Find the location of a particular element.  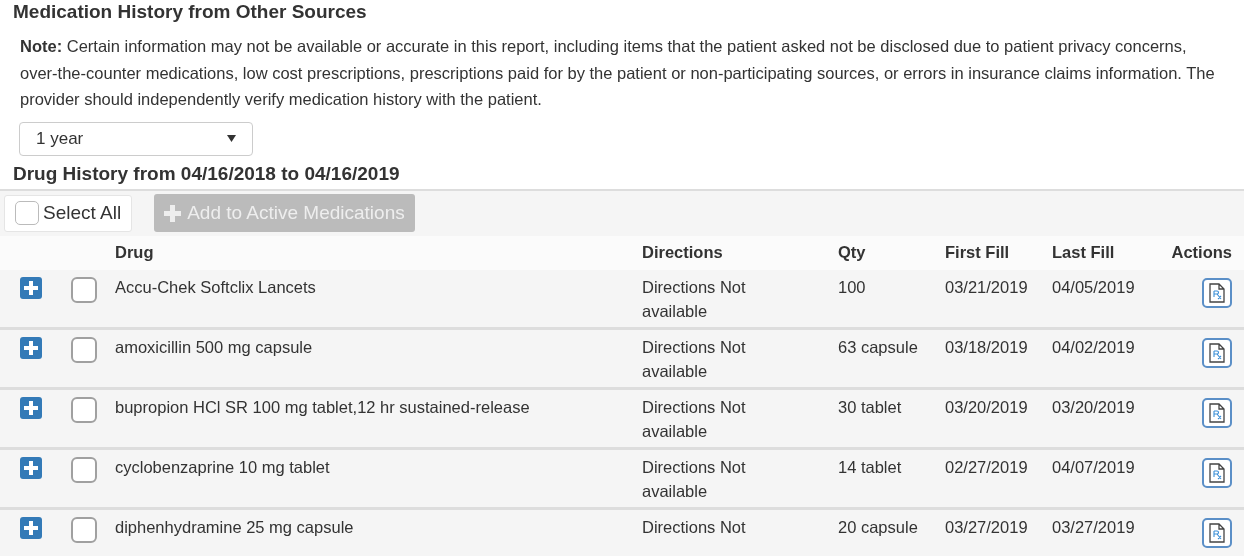

table-cell-text: cyclobenzaprine 10 mg tablet is located at coordinates (223, 467).